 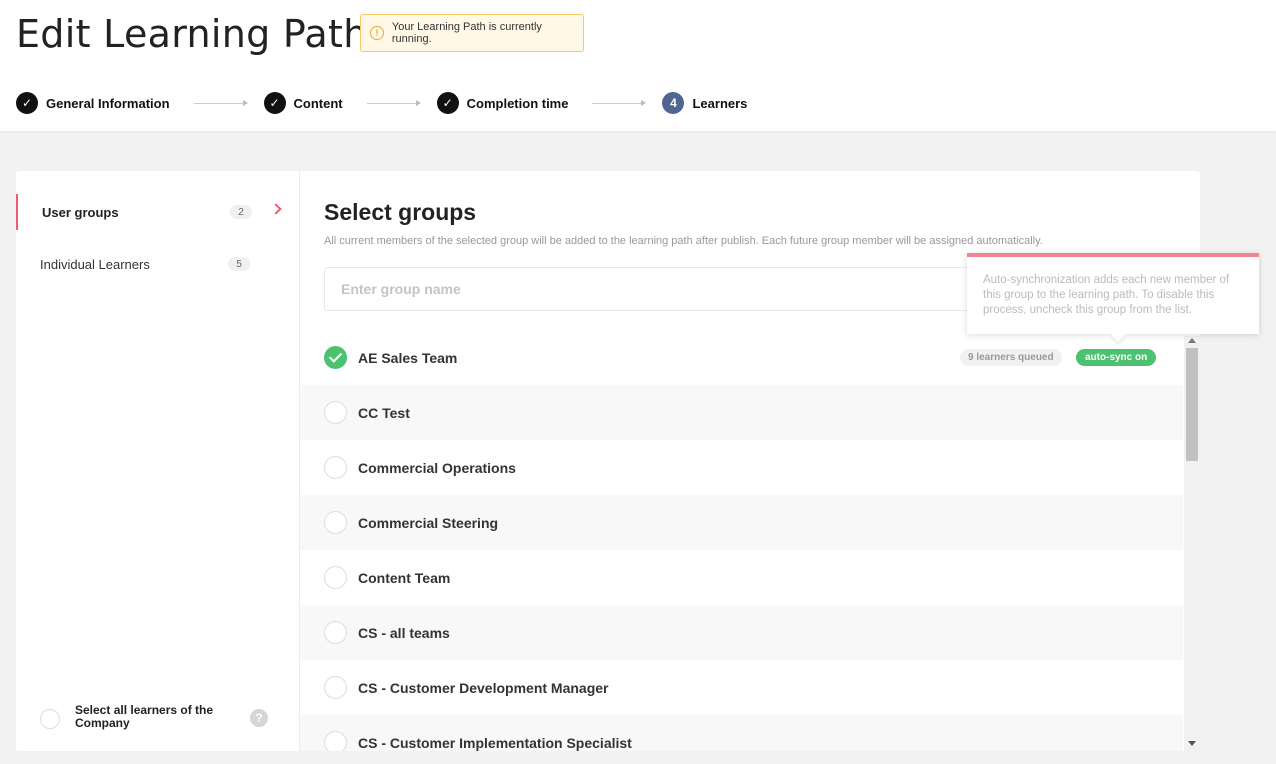 I want to click on step-content: ✓ Content, so click(x=303, y=103).